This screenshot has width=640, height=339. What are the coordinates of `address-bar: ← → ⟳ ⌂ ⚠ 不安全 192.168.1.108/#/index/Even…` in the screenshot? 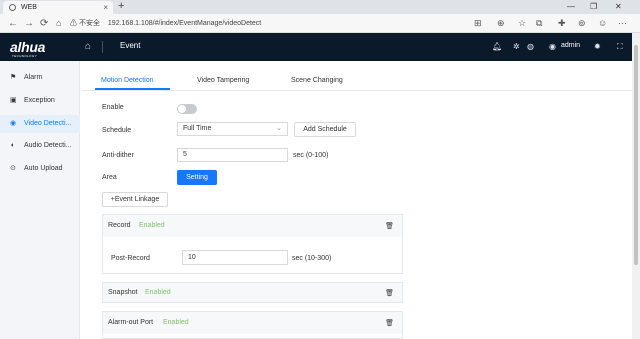 It's located at (320, 23).